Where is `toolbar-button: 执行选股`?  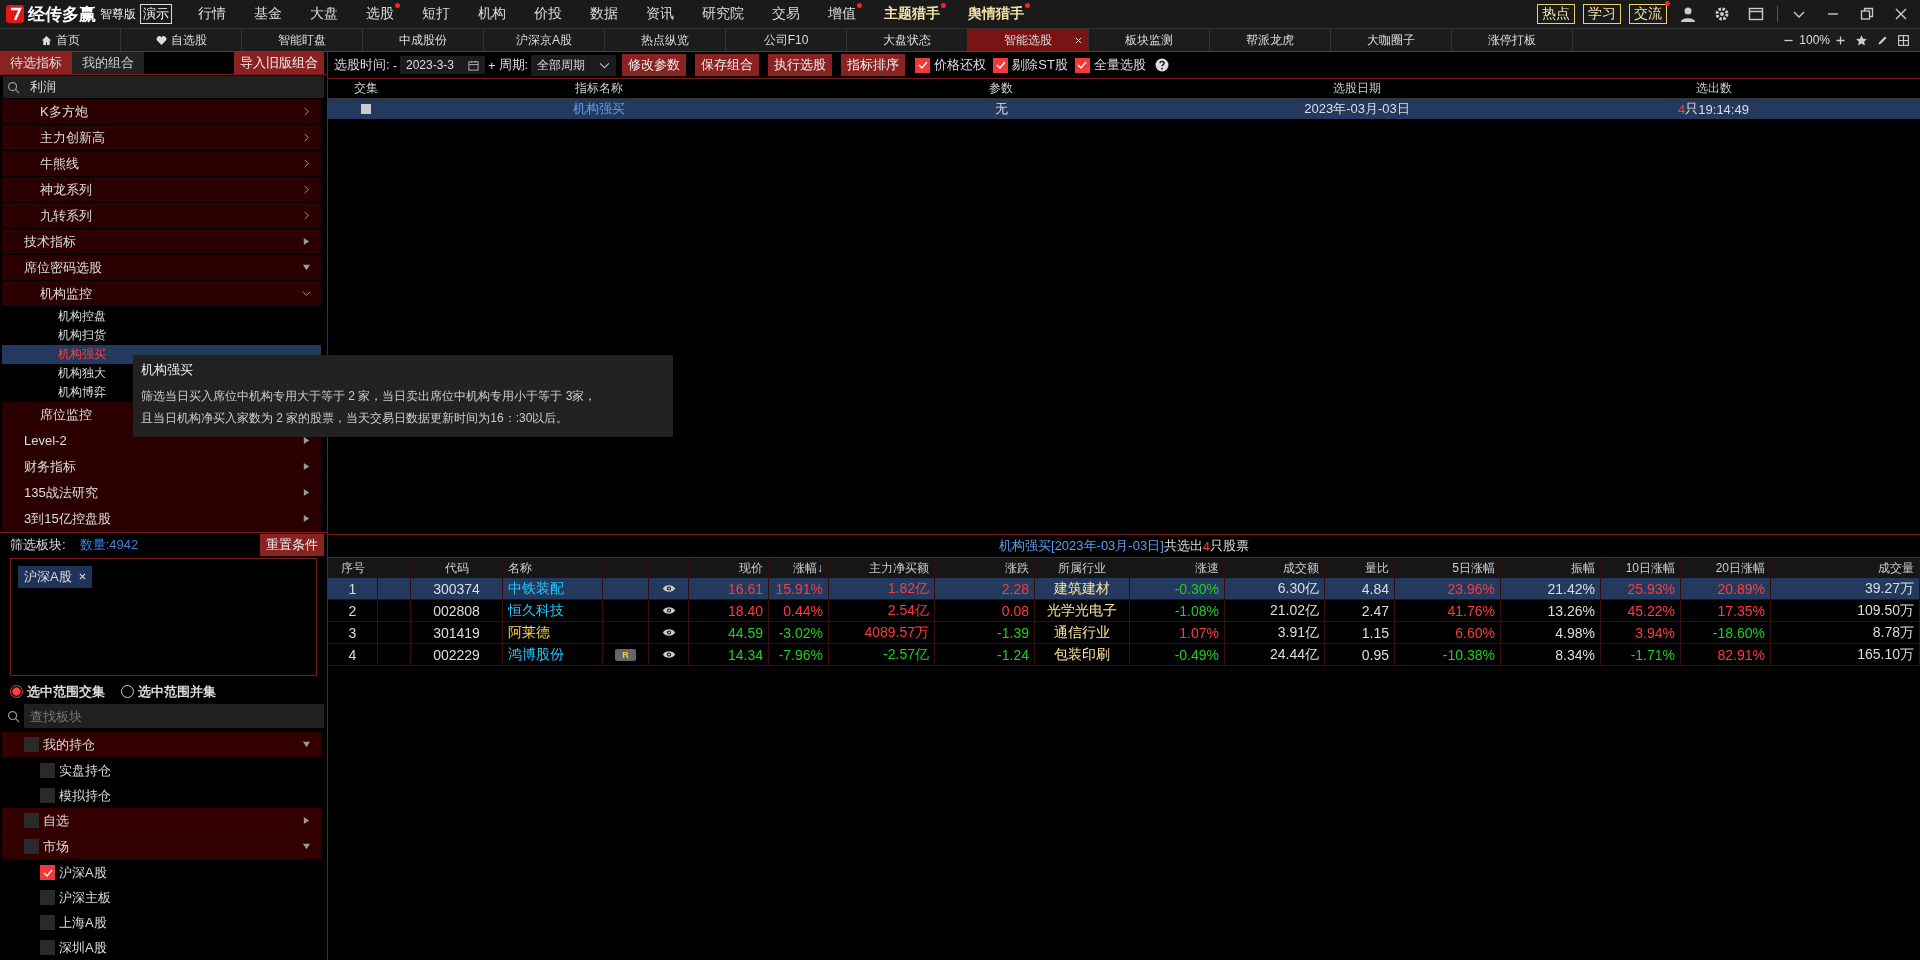 toolbar-button: 执行选股 is located at coordinates (800, 65).